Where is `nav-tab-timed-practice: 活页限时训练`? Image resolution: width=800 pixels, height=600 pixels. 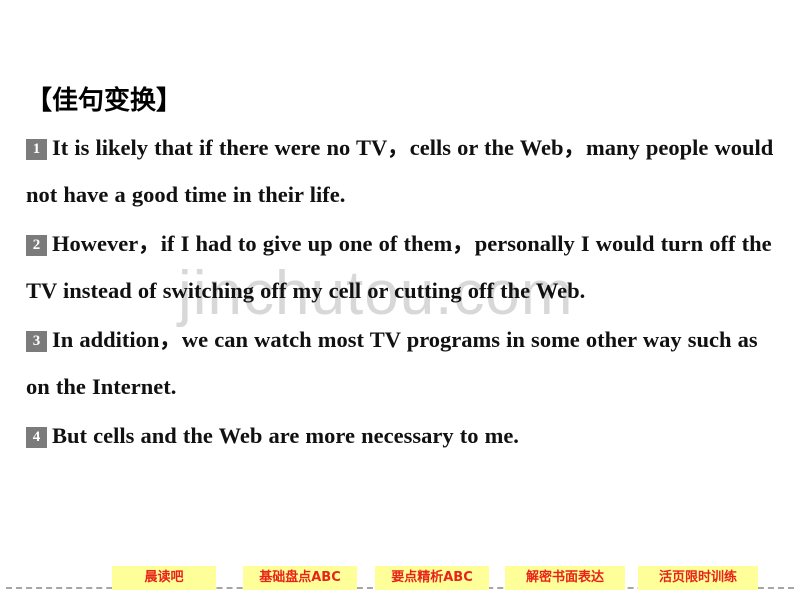
nav-tab-timed-practice: 活页限时训练 is located at coordinates (698, 578).